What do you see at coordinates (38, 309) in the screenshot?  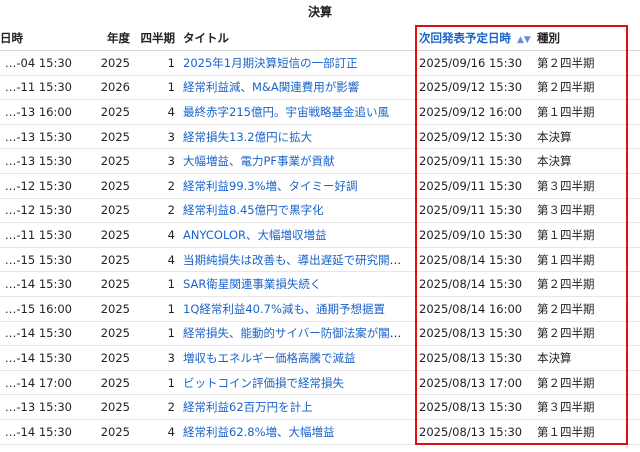 I see `cell-datetime: -05-15 16:00` at bounding box center [38, 309].